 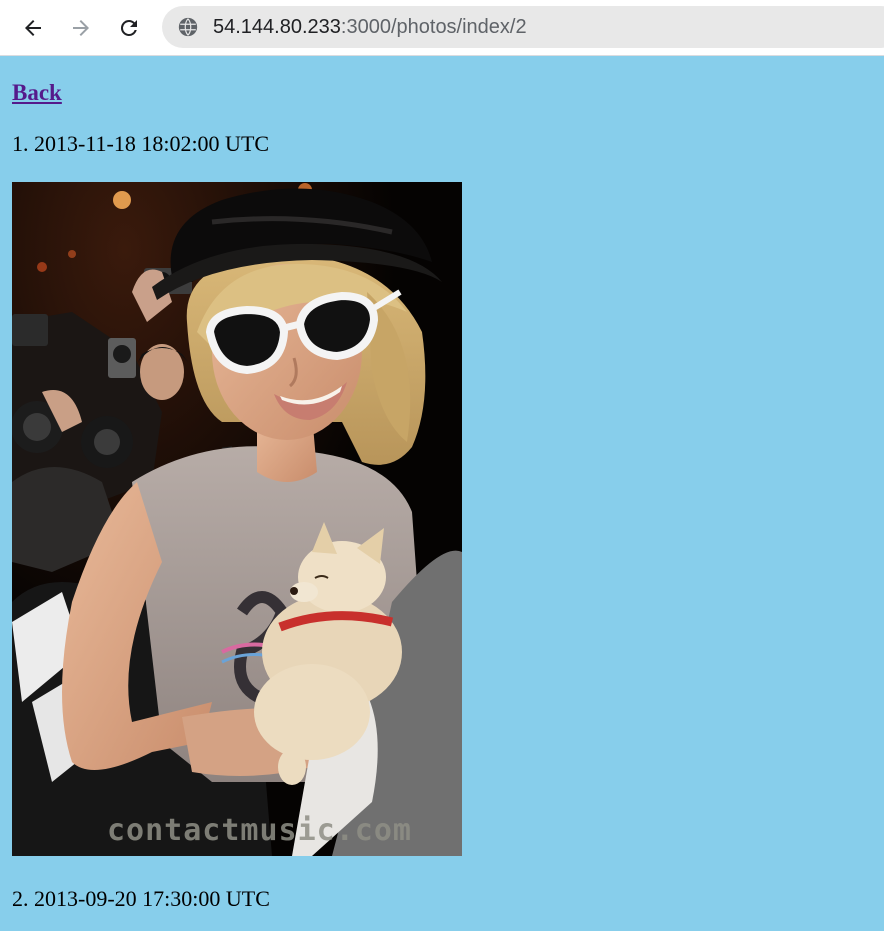 What do you see at coordinates (259, 830) in the screenshot?
I see `photo-watermark: contactmusic.com` at bounding box center [259, 830].